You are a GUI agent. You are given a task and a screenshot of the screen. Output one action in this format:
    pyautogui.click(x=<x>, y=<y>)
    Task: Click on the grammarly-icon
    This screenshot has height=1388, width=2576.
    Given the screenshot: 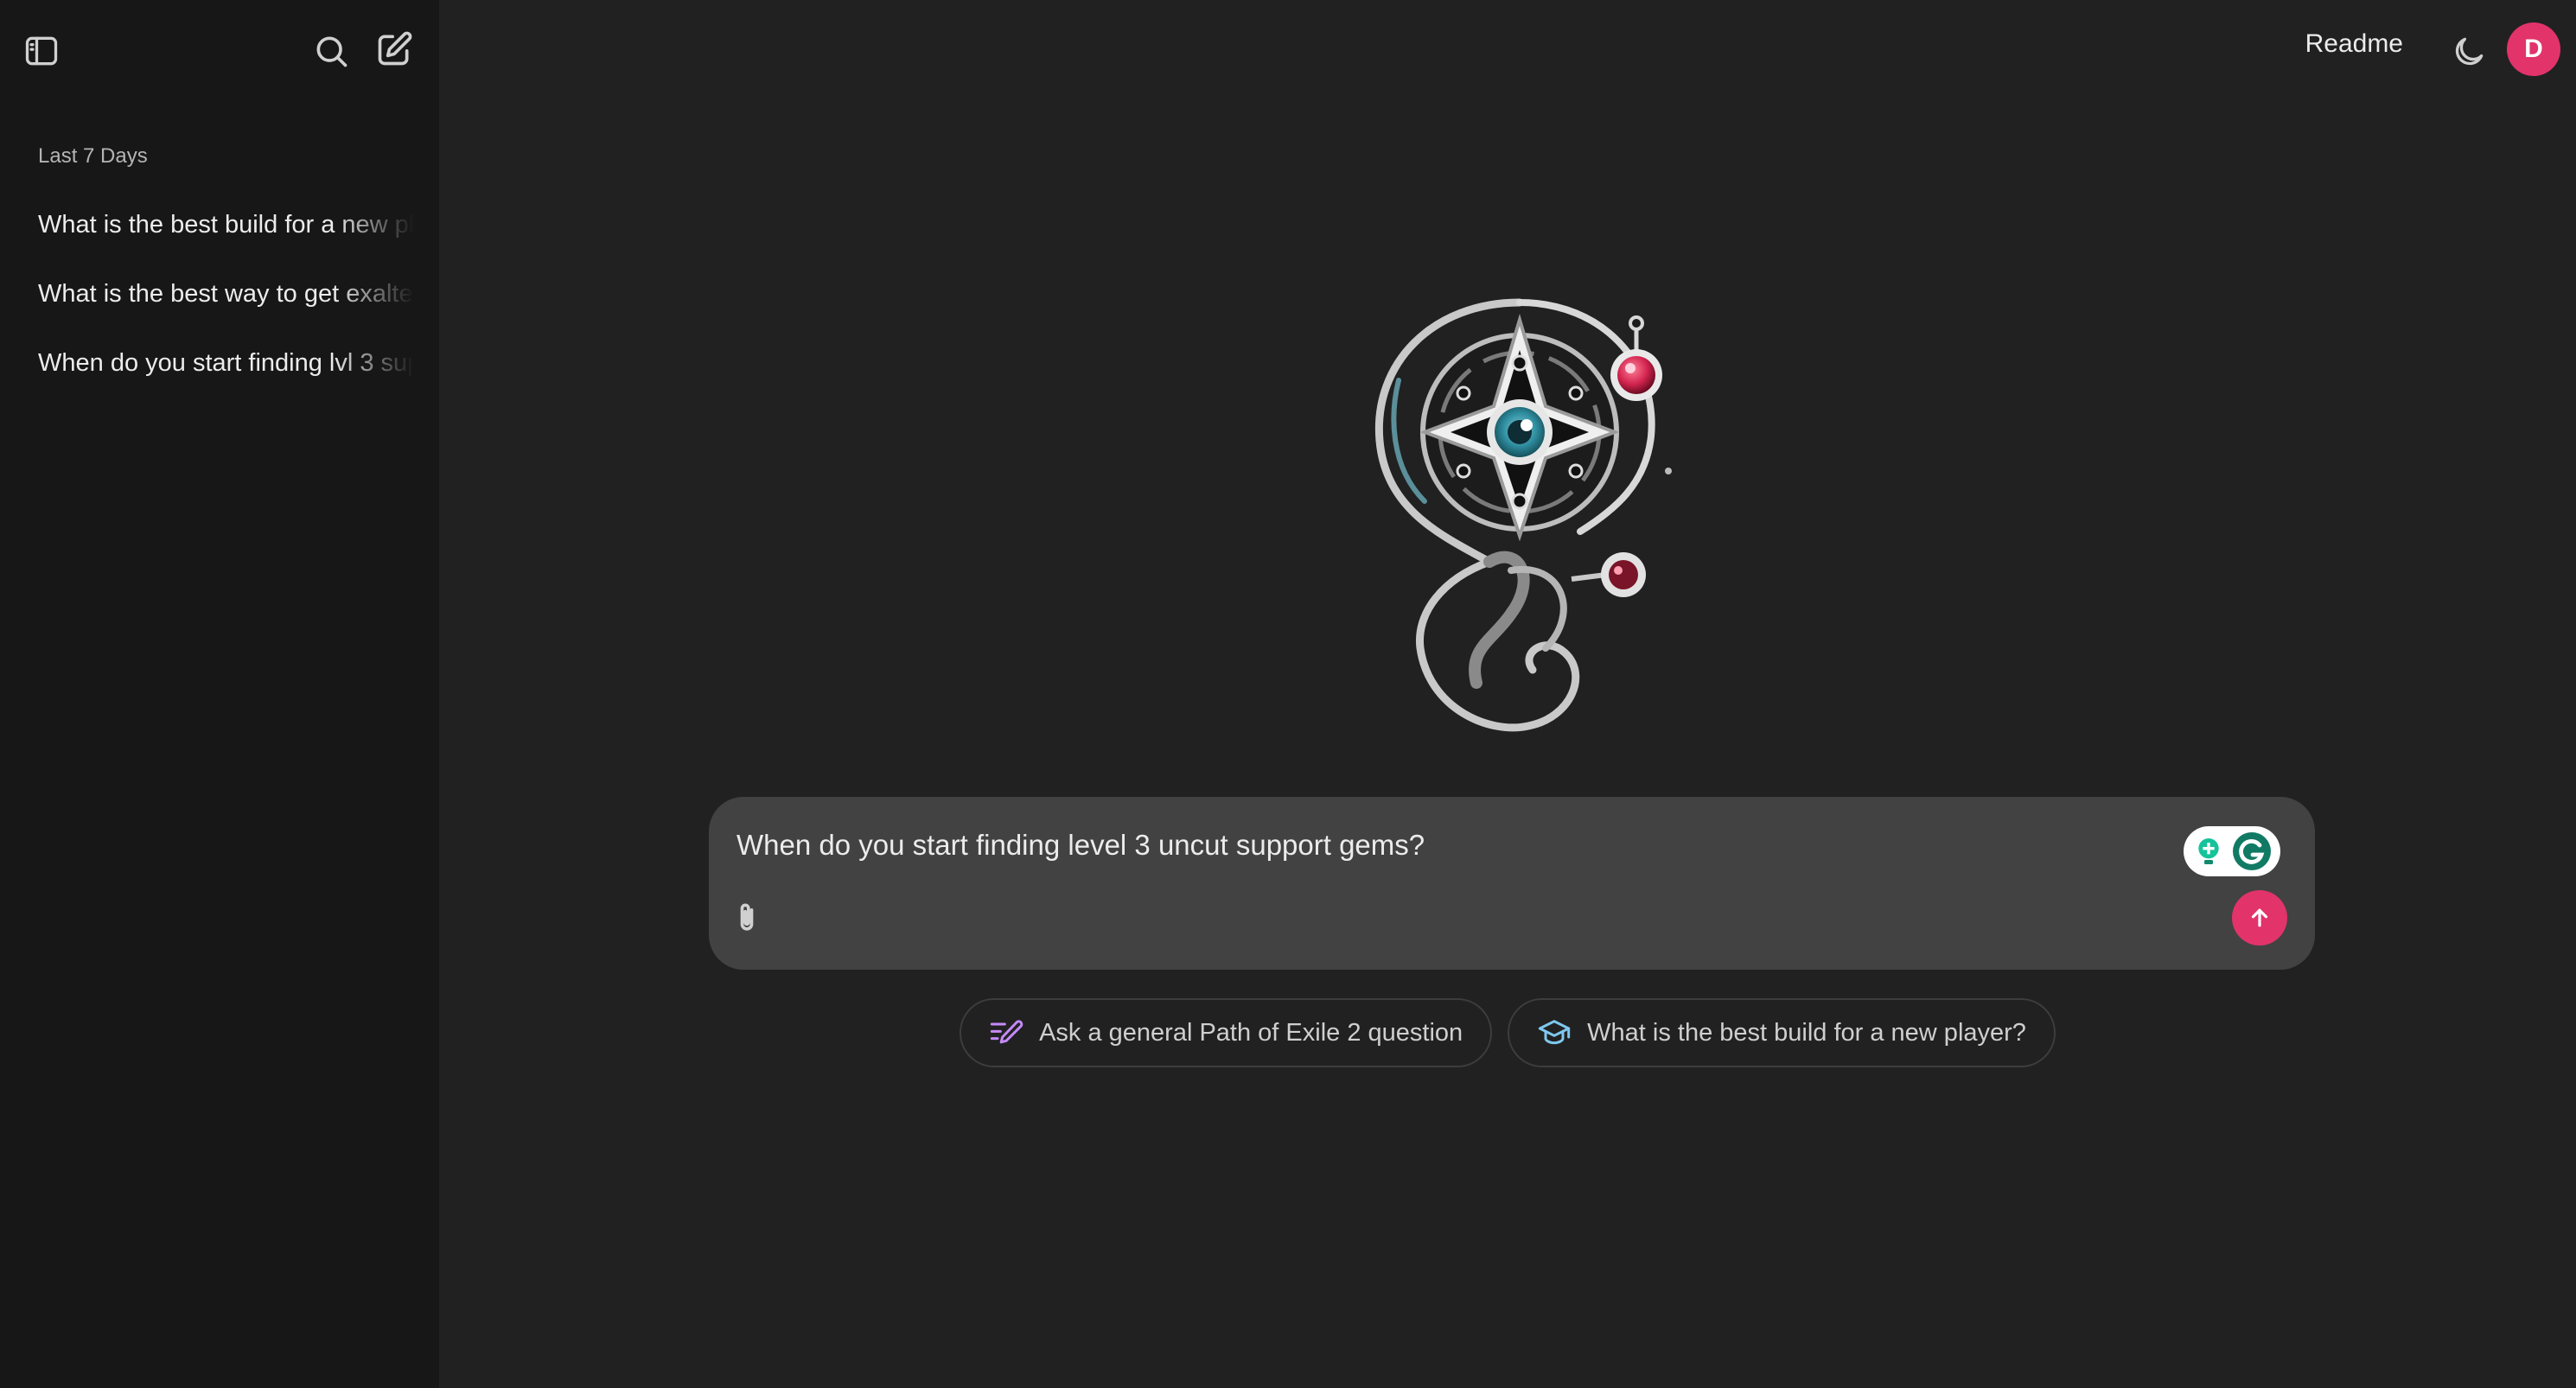 What is the action you would take?
    pyautogui.click(x=2252, y=851)
    